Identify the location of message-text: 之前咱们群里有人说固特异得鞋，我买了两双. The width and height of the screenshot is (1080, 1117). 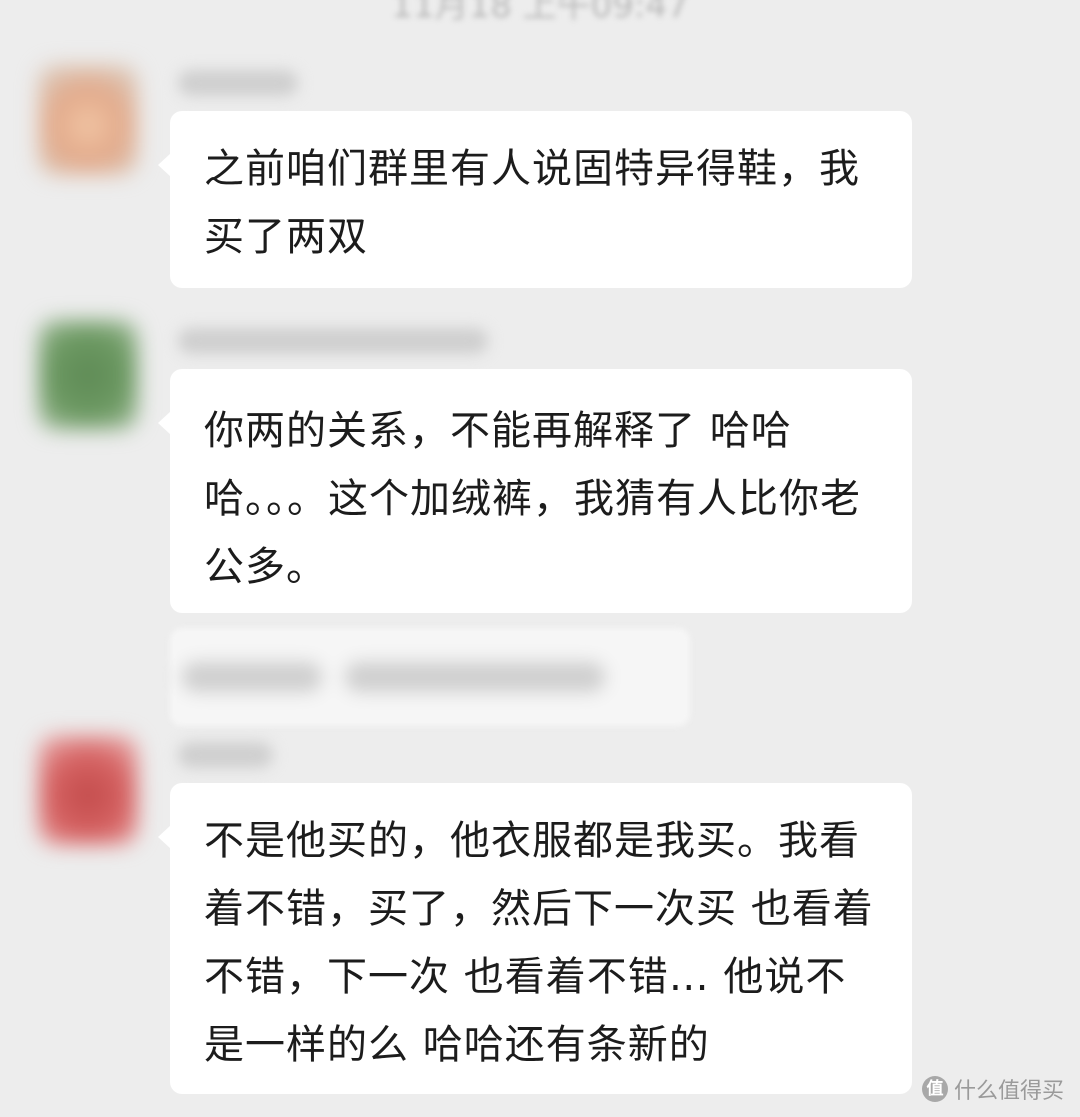
(532, 203).